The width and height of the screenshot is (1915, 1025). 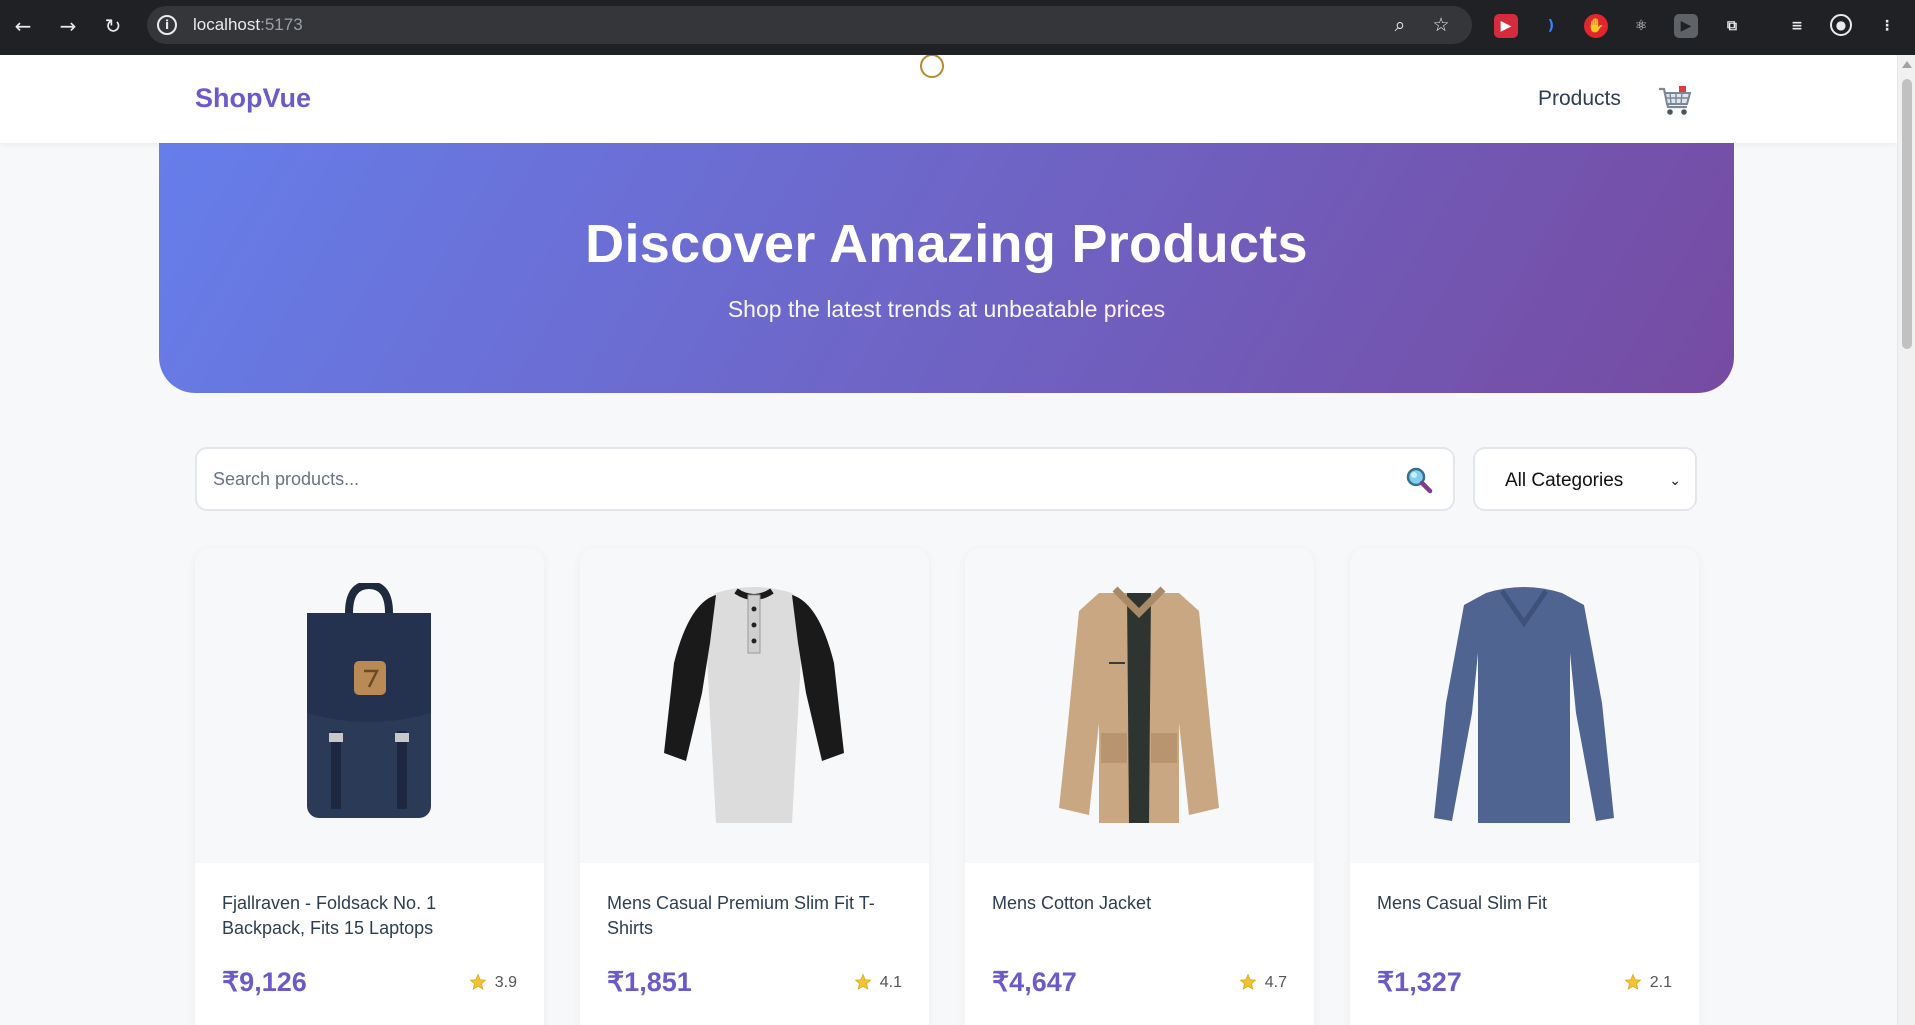 I want to click on reload-icon: ↻, so click(x=113, y=26).